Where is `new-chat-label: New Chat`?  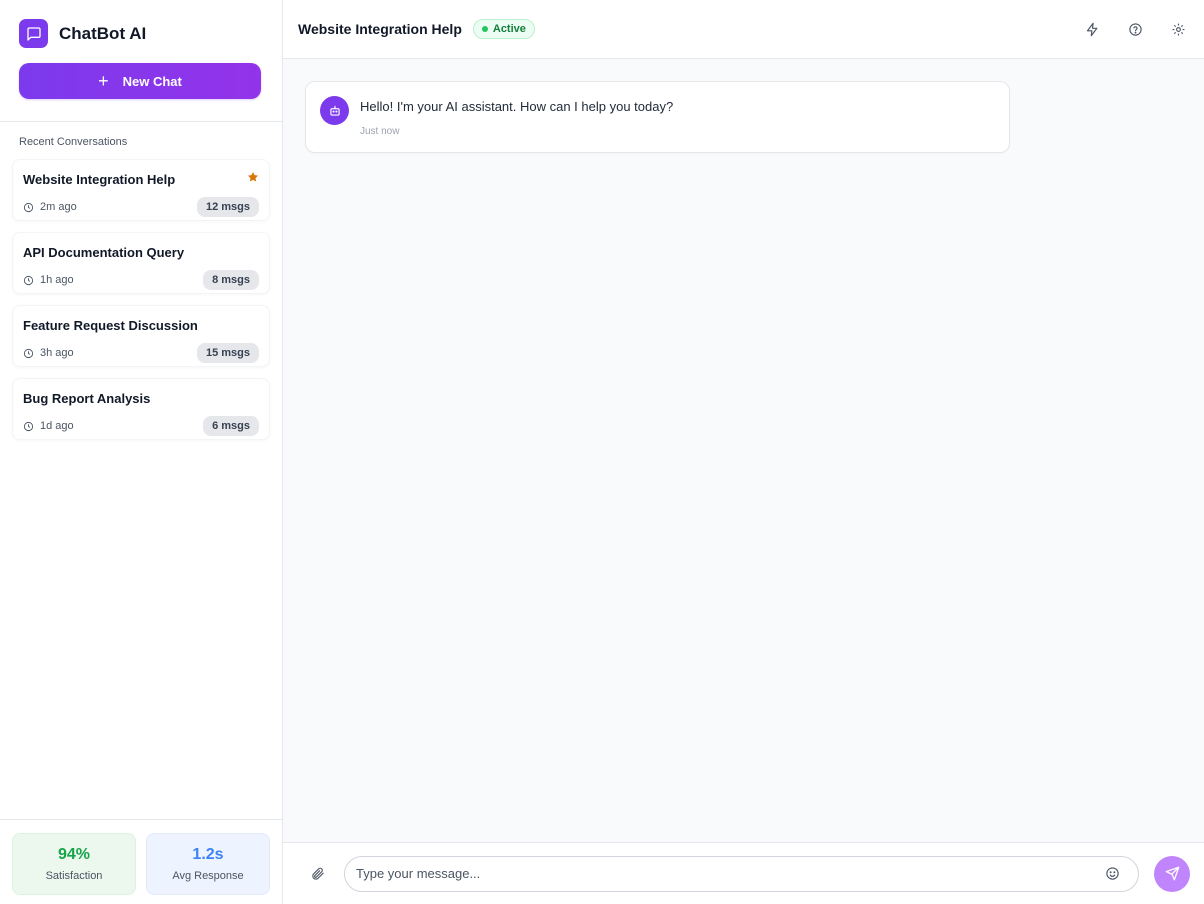 new-chat-label: New Chat is located at coordinates (152, 81).